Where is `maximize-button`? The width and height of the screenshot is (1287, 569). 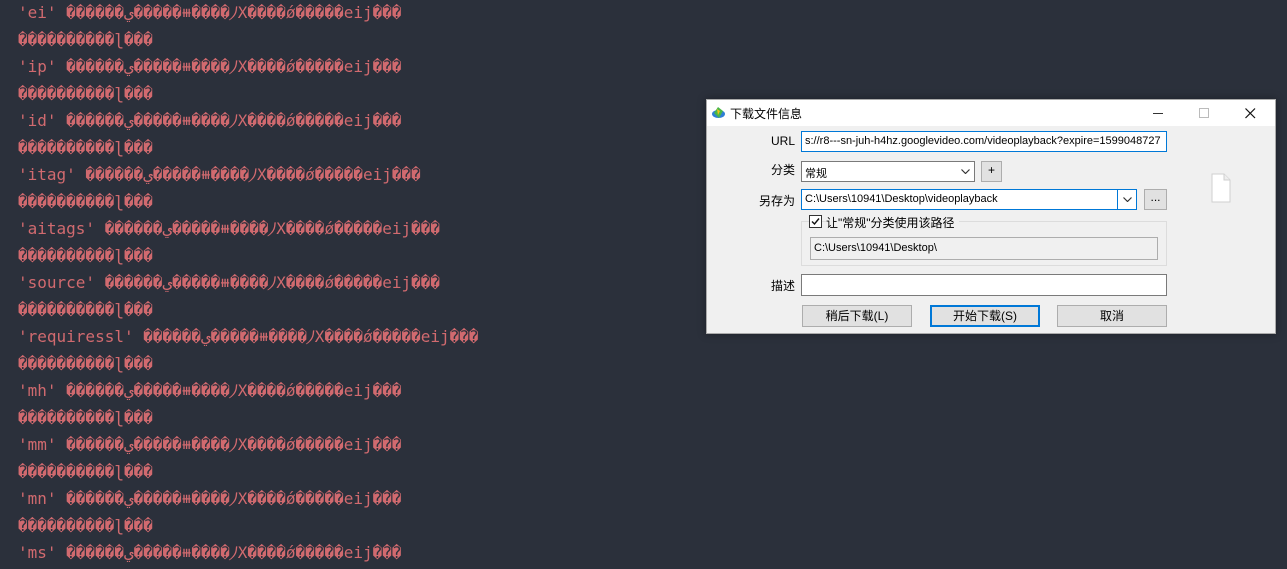
maximize-button is located at coordinates (1205, 113).